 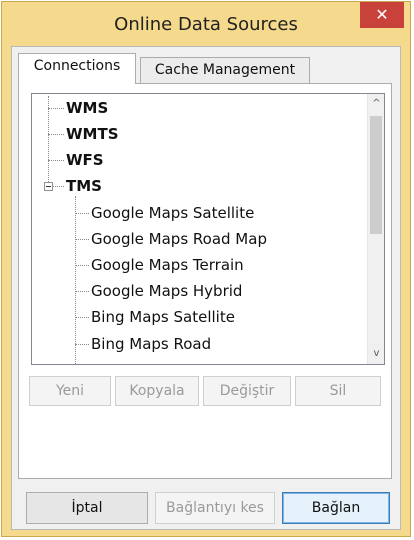 What do you see at coordinates (172, 213) in the screenshot?
I see `tree-item-google-maps-satellite: Google Maps Satellite` at bounding box center [172, 213].